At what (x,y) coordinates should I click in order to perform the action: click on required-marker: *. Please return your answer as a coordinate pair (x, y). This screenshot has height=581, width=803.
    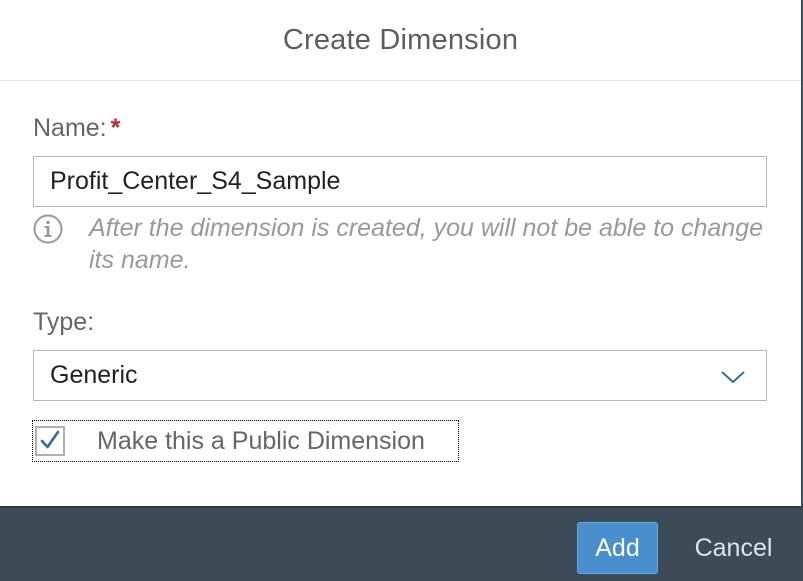
    Looking at the image, I should click on (115, 128).